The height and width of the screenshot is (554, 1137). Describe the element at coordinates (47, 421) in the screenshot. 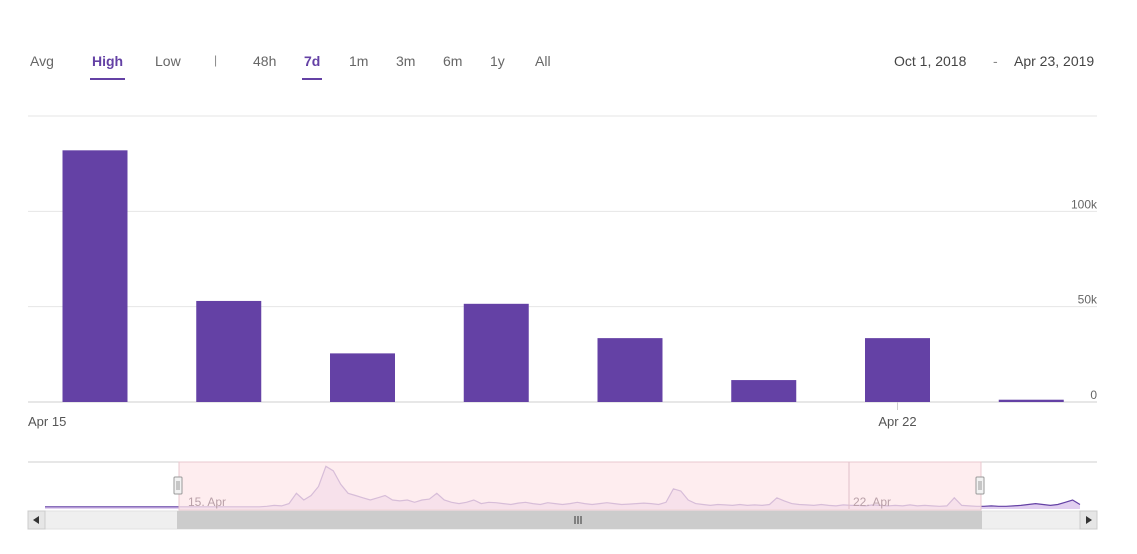

I see `x-tick-label: Apr 15` at that location.